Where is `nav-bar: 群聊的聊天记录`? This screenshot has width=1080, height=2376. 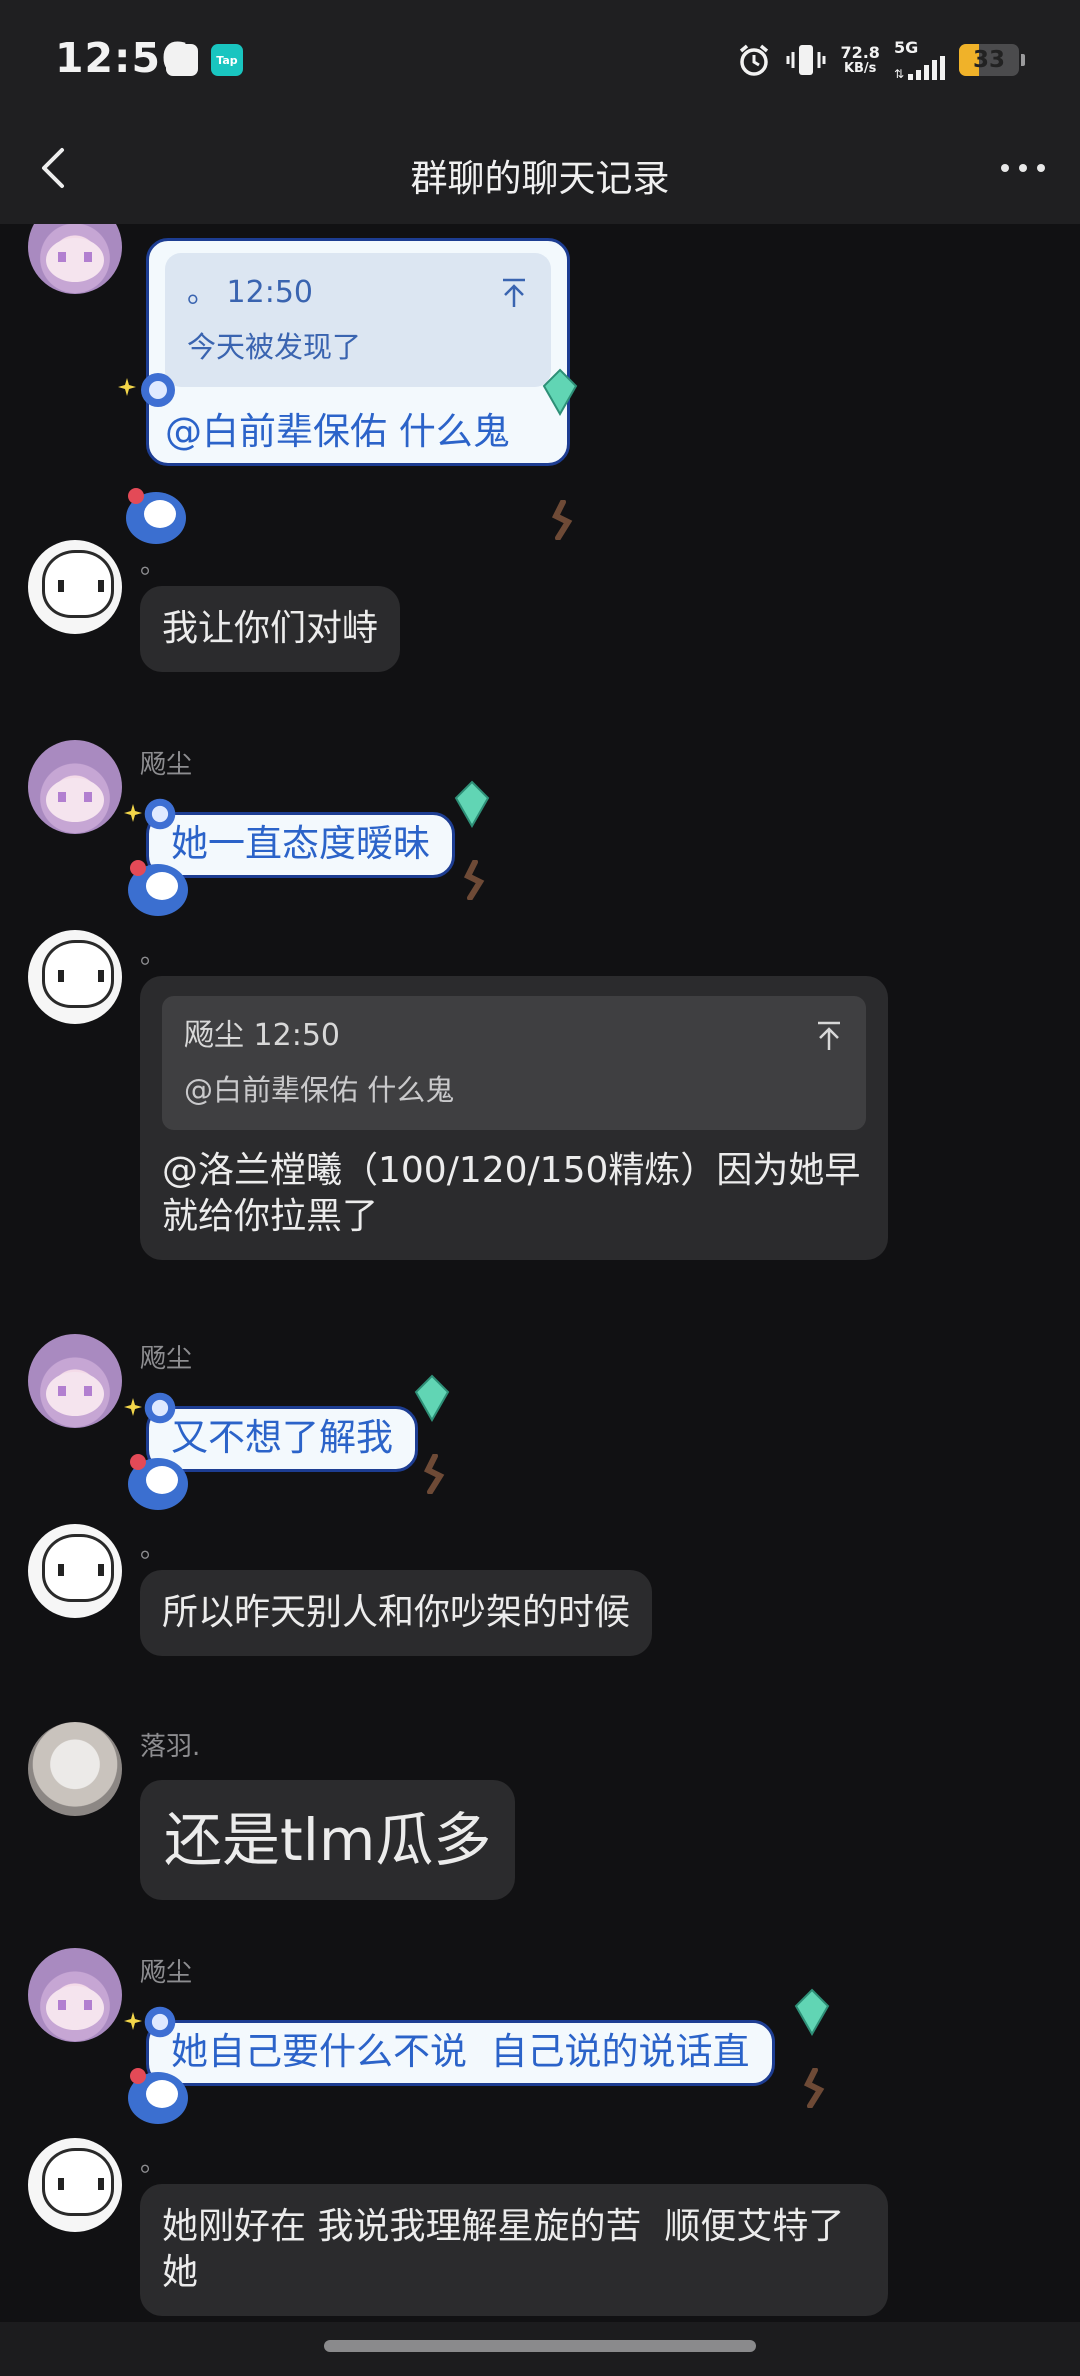 nav-bar: 群聊的聊天记录 is located at coordinates (540, 168).